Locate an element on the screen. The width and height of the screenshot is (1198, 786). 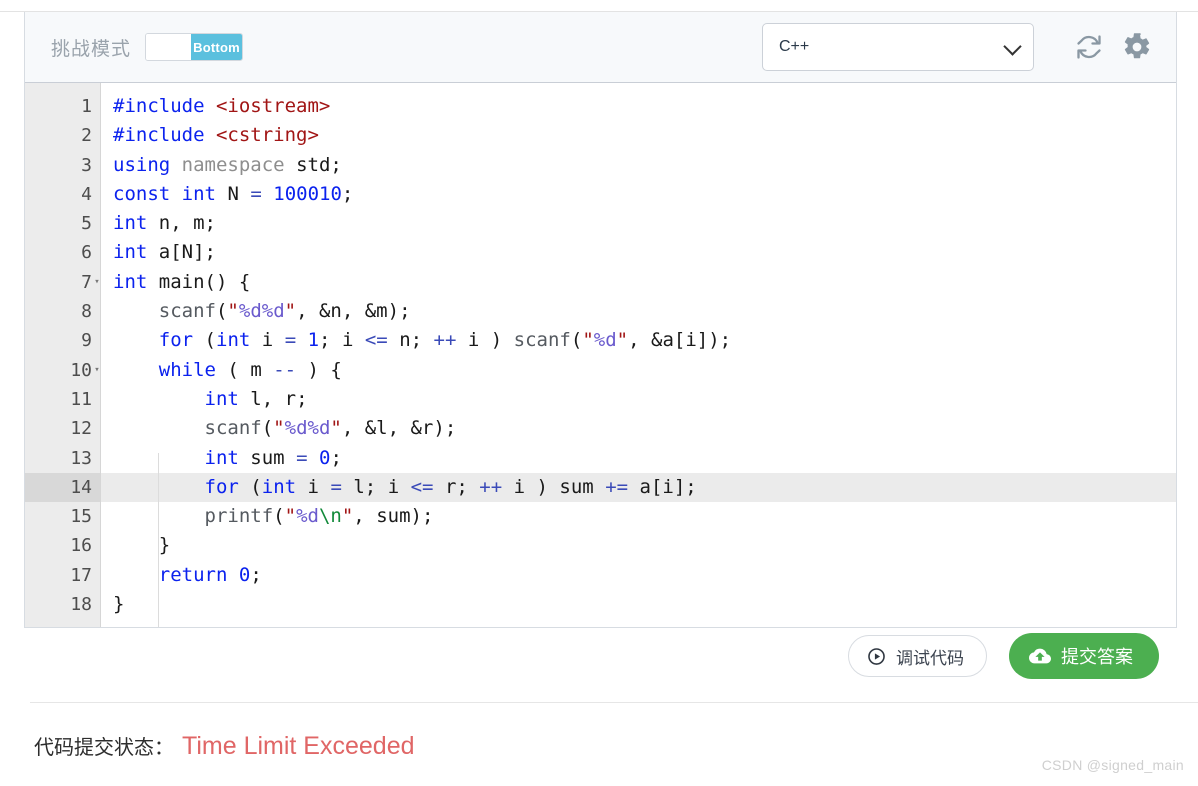
code-token: <= is located at coordinates (376, 340).